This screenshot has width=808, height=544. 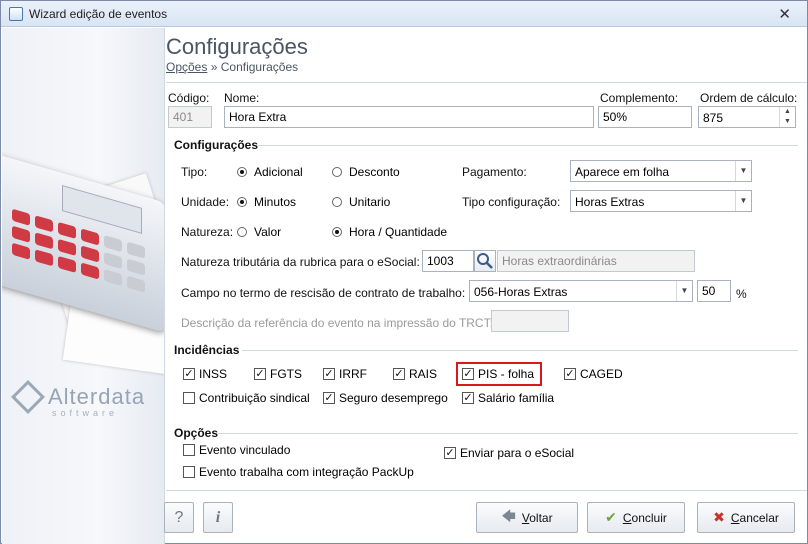 What do you see at coordinates (713, 118) in the screenshot?
I see `ordem-value: 875` at bounding box center [713, 118].